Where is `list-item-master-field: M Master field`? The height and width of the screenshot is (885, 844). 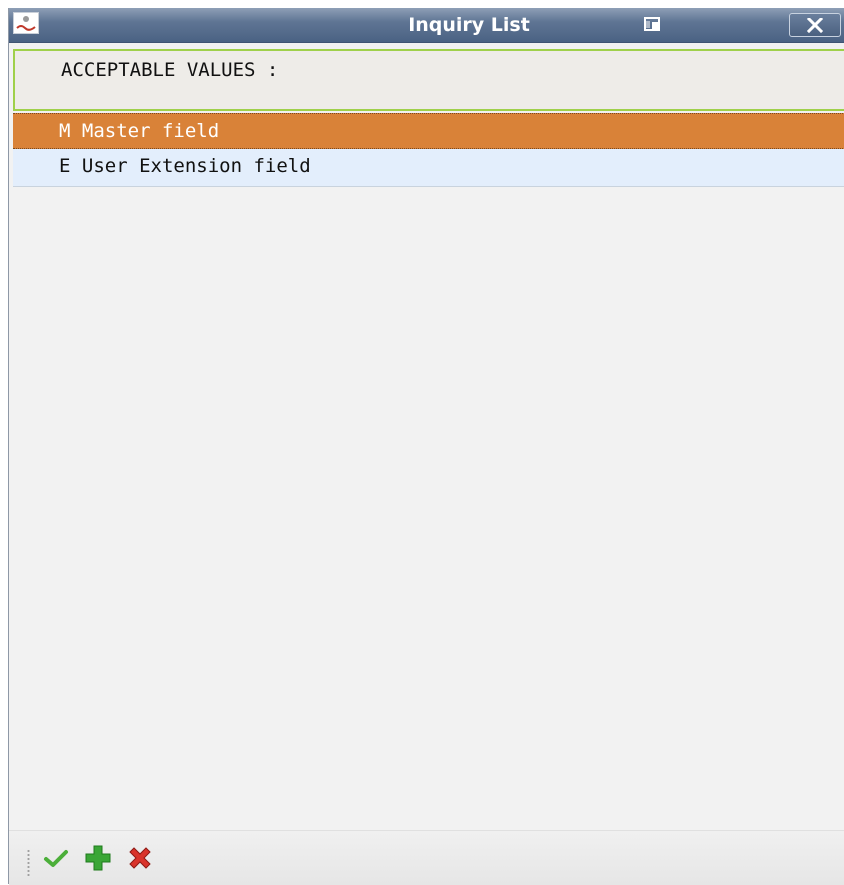 list-item-master-field: M Master field is located at coordinates (428, 131).